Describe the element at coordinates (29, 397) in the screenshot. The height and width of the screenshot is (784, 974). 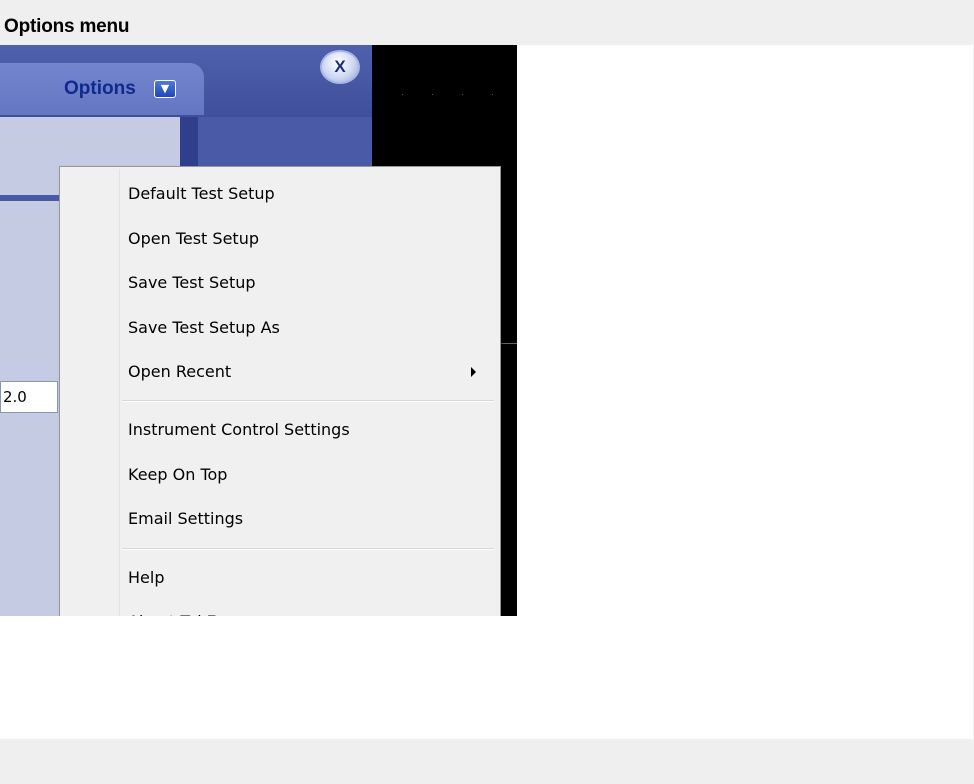
I see `value-input: 2.0` at that location.